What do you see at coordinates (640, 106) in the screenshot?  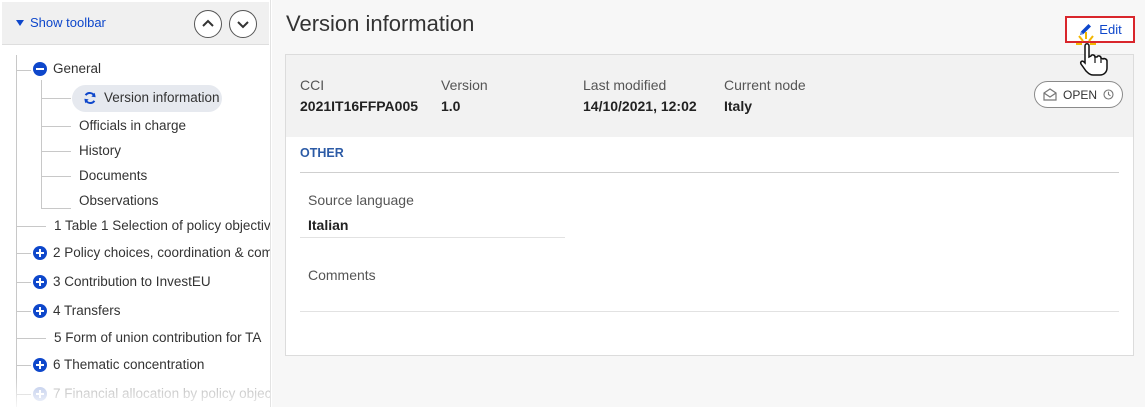 I see `last-modified-value: 14/10/2021, 12:02` at bounding box center [640, 106].